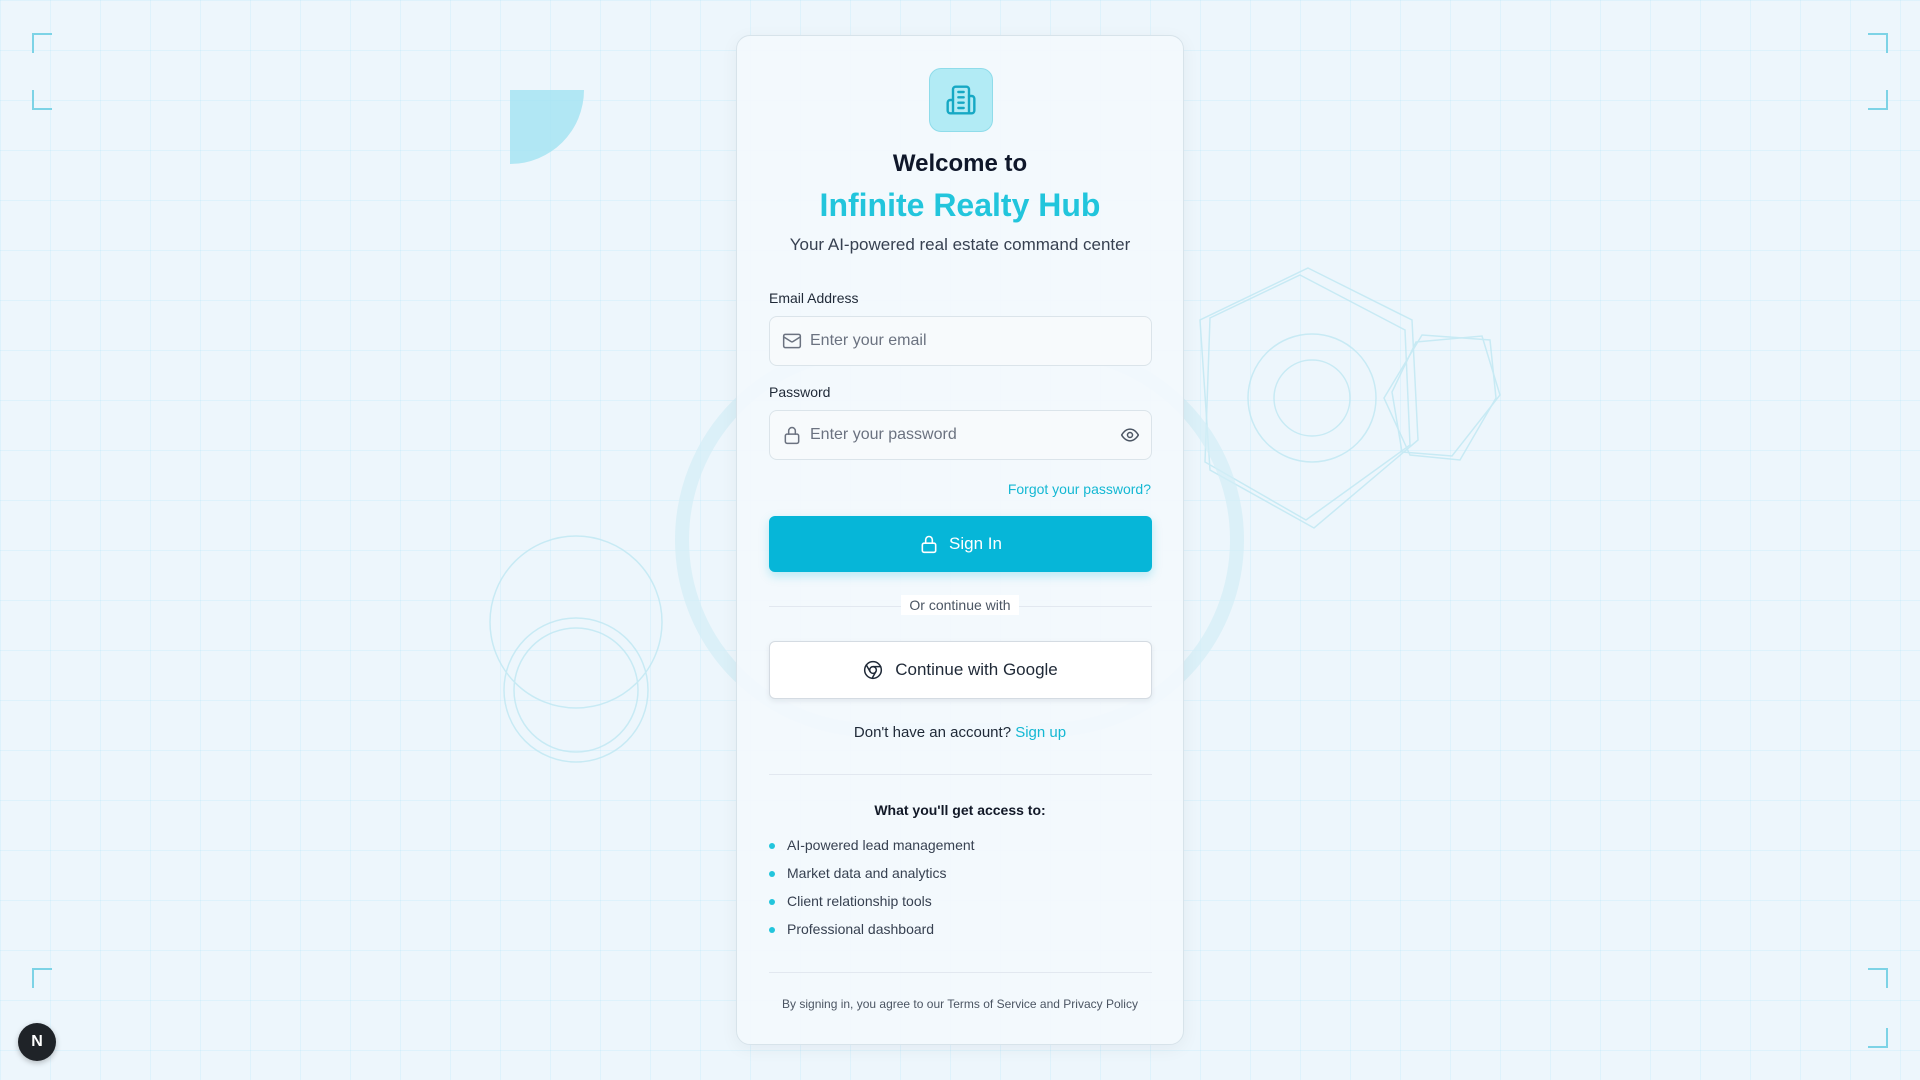 The height and width of the screenshot is (1080, 1920). Describe the element at coordinates (792, 341) in the screenshot. I see `mail-icon` at that location.